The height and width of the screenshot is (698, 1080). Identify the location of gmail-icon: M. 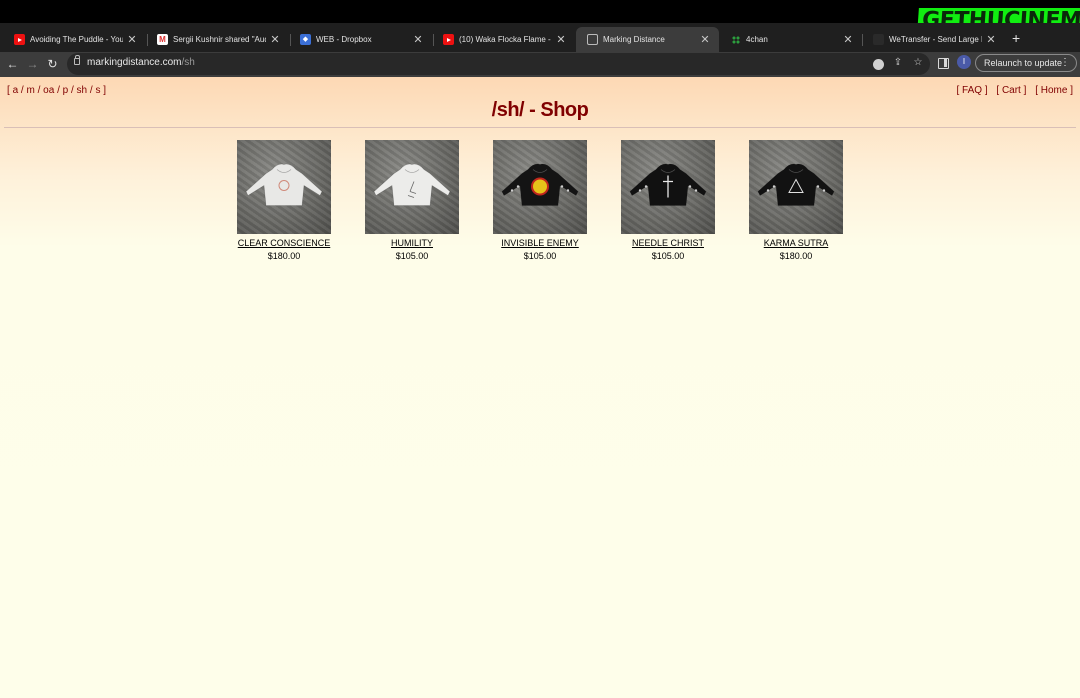
(162, 39).